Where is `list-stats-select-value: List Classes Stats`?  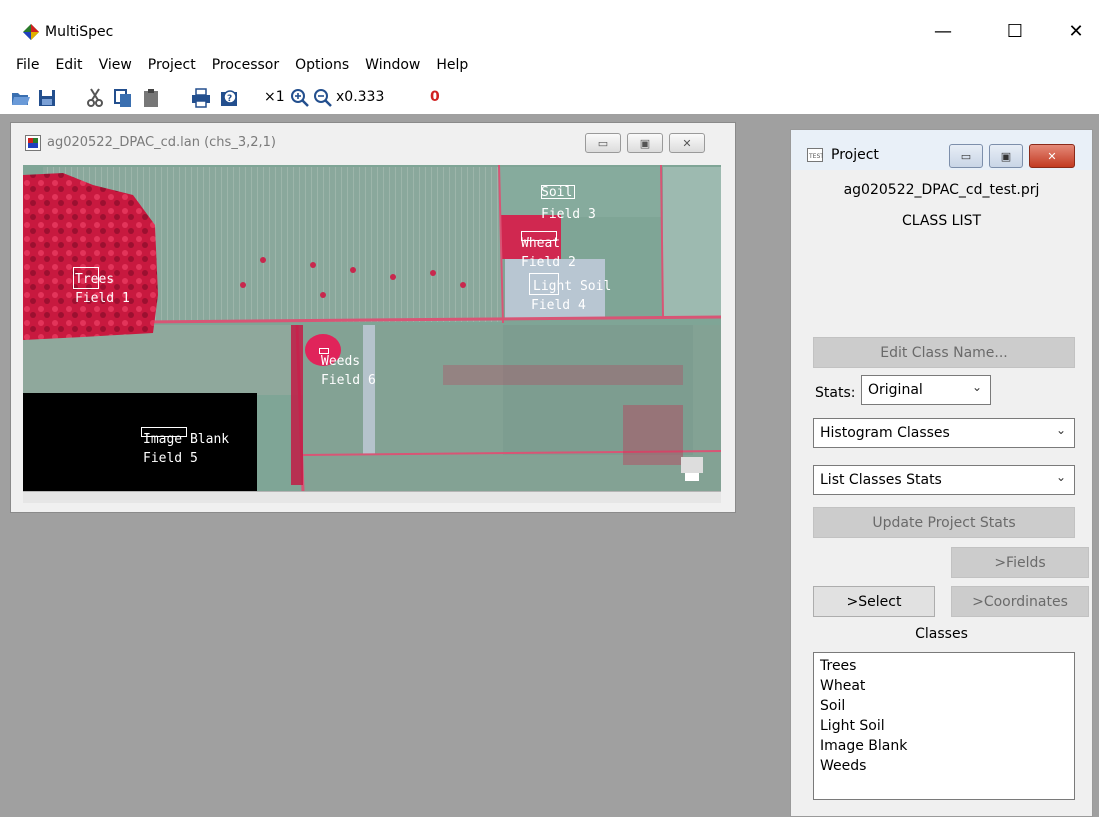 list-stats-select-value: List Classes Stats is located at coordinates (881, 480).